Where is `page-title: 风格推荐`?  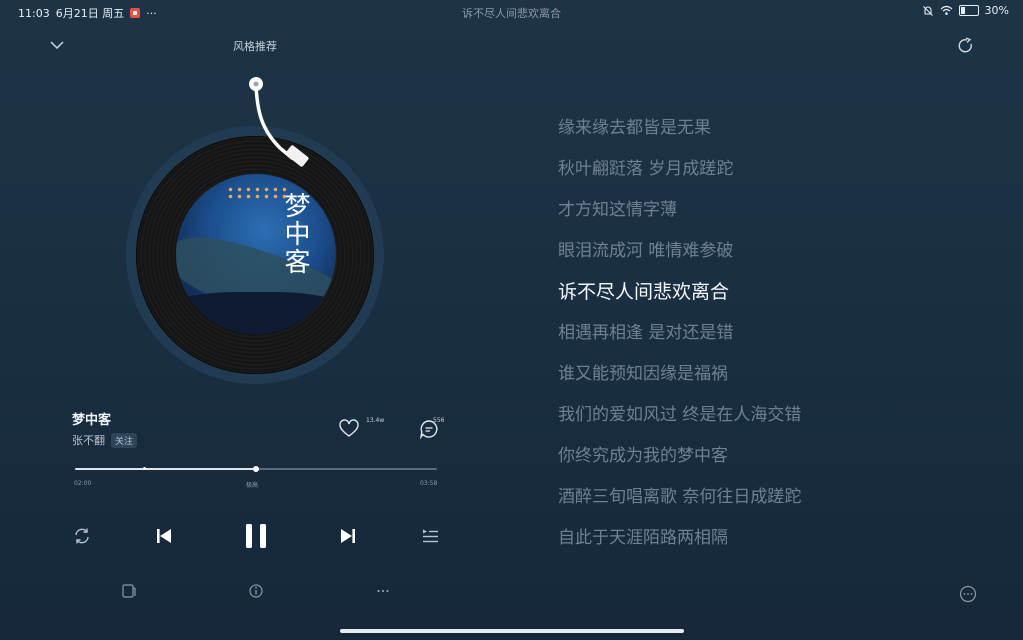 page-title: 风格推荐 is located at coordinates (255, 46).